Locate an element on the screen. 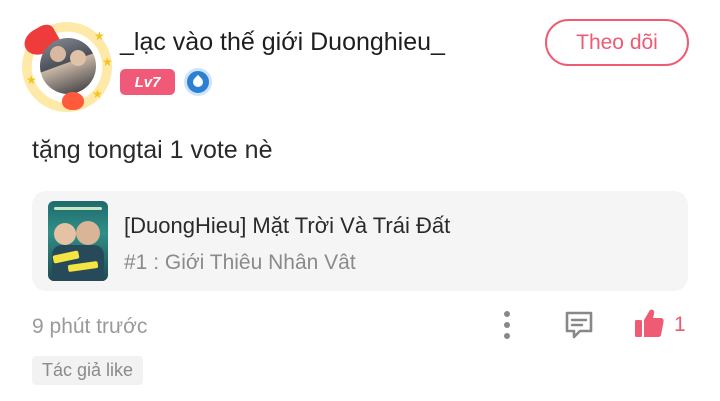 The height and width of the screenshot is (401, 720). avatar: ★ ★ ★ ★ is located at coordinates (66, 66).